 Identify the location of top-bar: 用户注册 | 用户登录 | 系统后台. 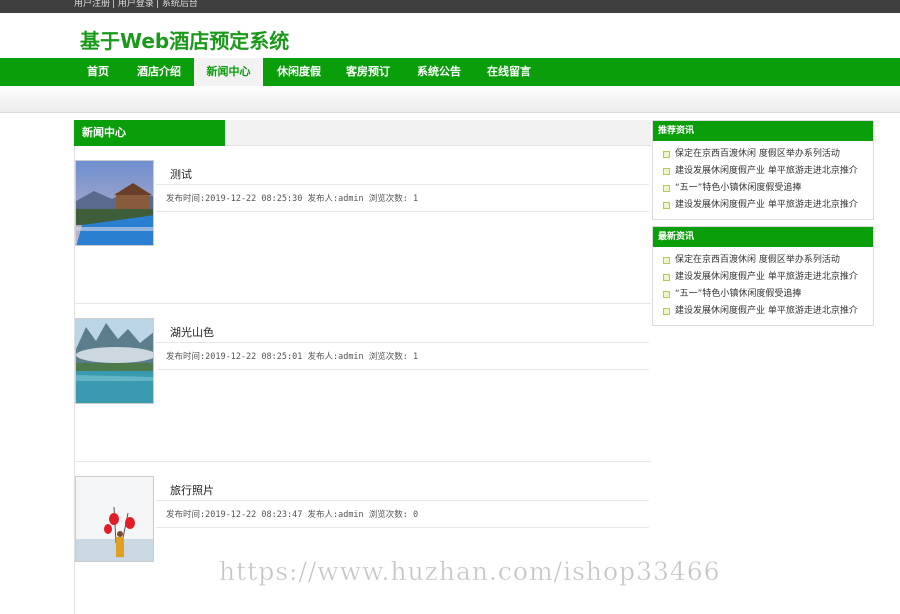
(450, 6).